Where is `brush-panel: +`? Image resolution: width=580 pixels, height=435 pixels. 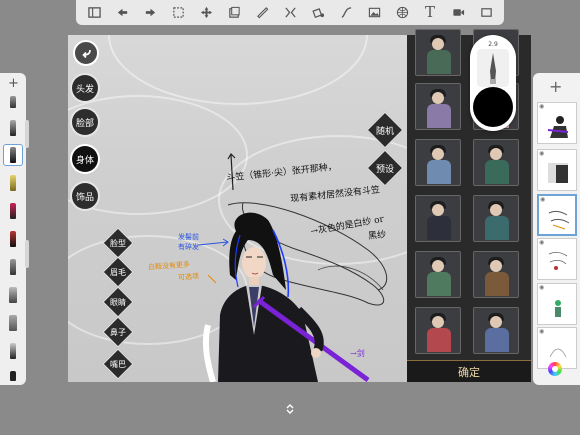 brush-panel: + is located at coordinates (13, 229).